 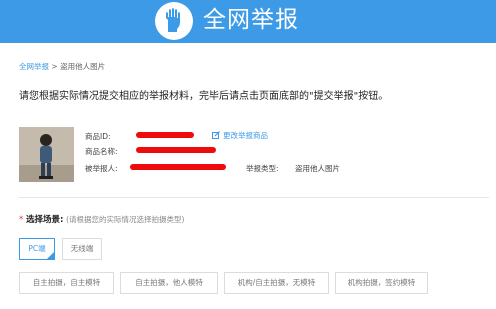 I want to click on redacted-product-id, so click(x=165, y=135).